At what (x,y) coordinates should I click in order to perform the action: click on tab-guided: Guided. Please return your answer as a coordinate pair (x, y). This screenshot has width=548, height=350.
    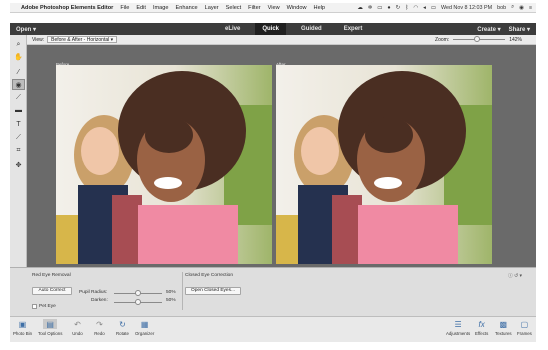
    Looking at the image, I should click on (311, 29).